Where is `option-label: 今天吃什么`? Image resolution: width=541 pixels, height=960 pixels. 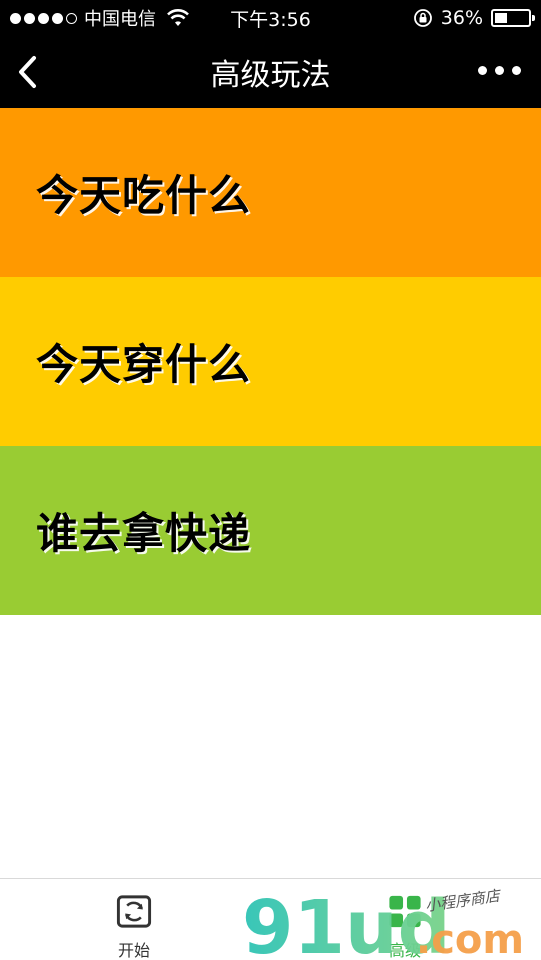
option-label: 今天吃什么 is located at coordinates (144, 195).